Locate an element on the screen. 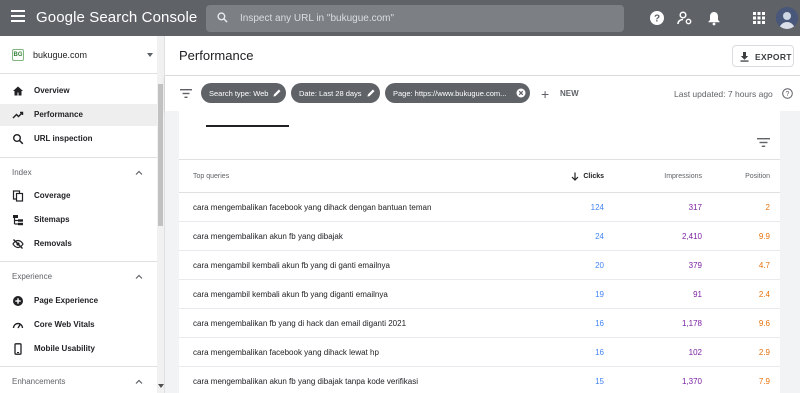 The image size is (800, 393). position-cell: 2.4 is located at coordinates (764, 294).